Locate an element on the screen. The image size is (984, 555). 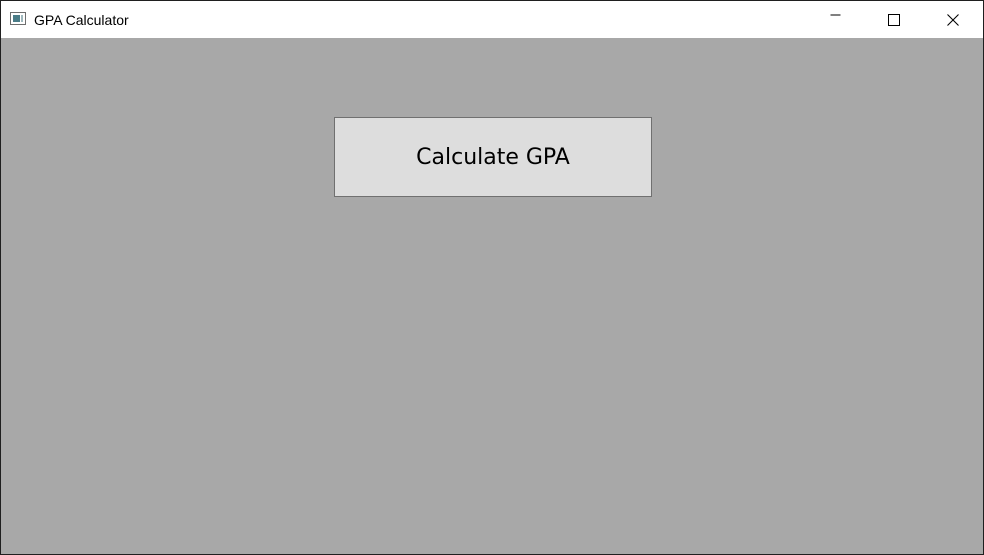
maximize-icon is located at coordinates (893, 19).